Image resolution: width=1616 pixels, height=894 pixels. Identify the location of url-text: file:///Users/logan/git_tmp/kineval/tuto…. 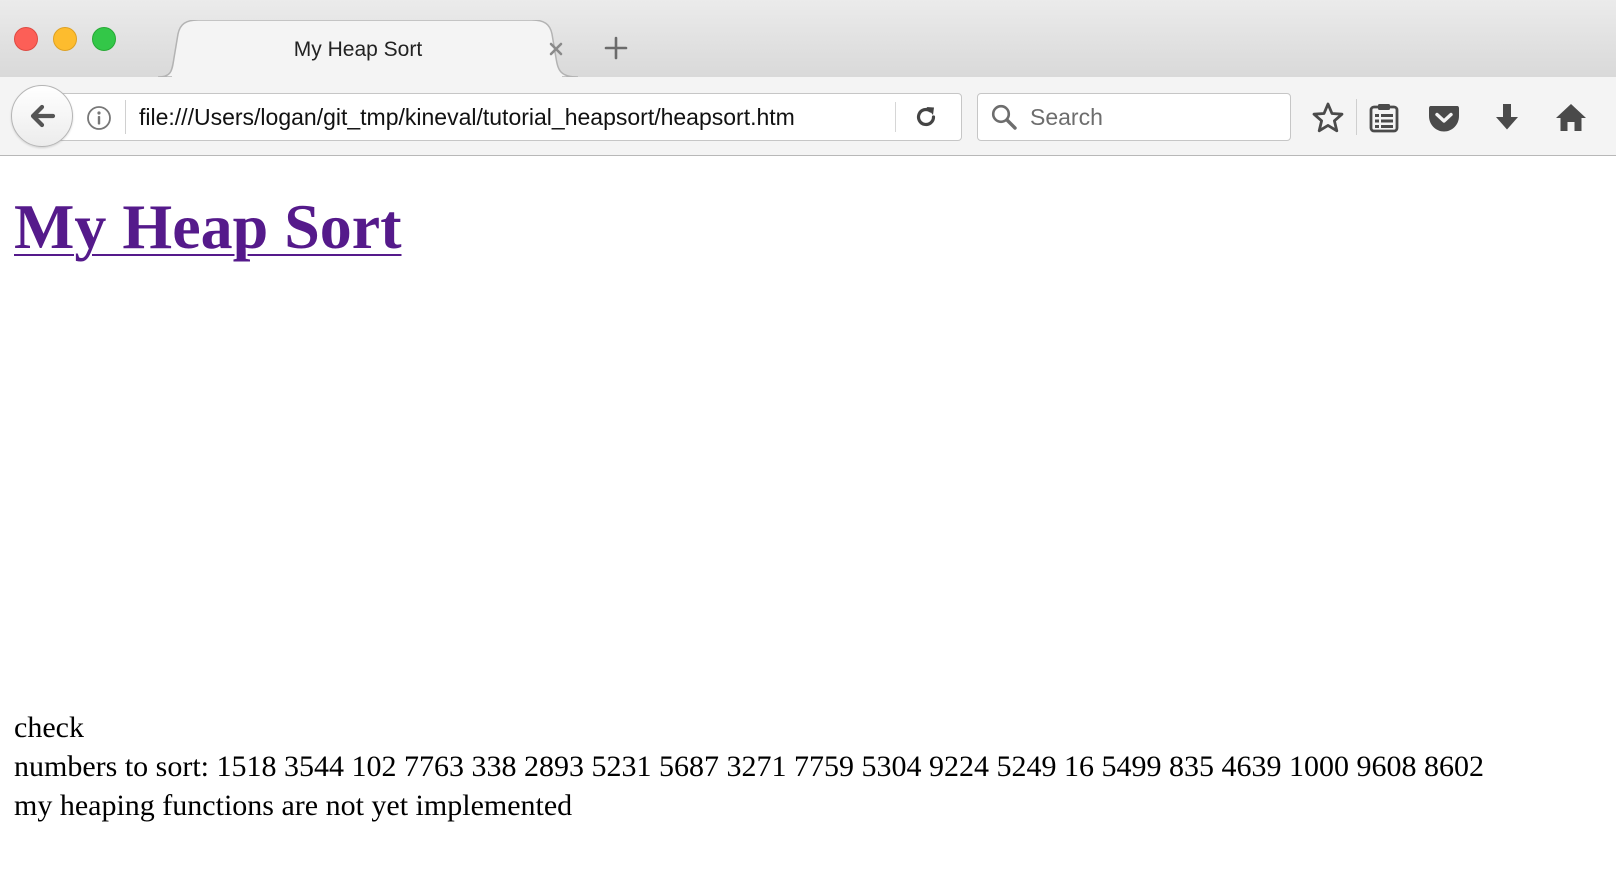
(513, 117).